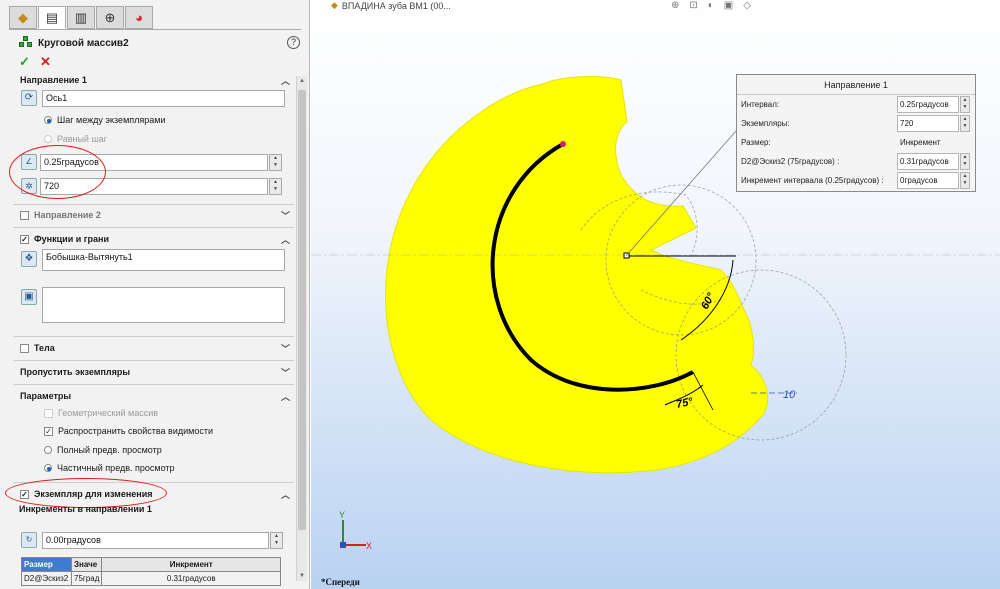  What do you see at coordinates (46, 578) in the screenshot?
I see `table-cell: D2@Эскиз2` at bounding box center [46, 578].